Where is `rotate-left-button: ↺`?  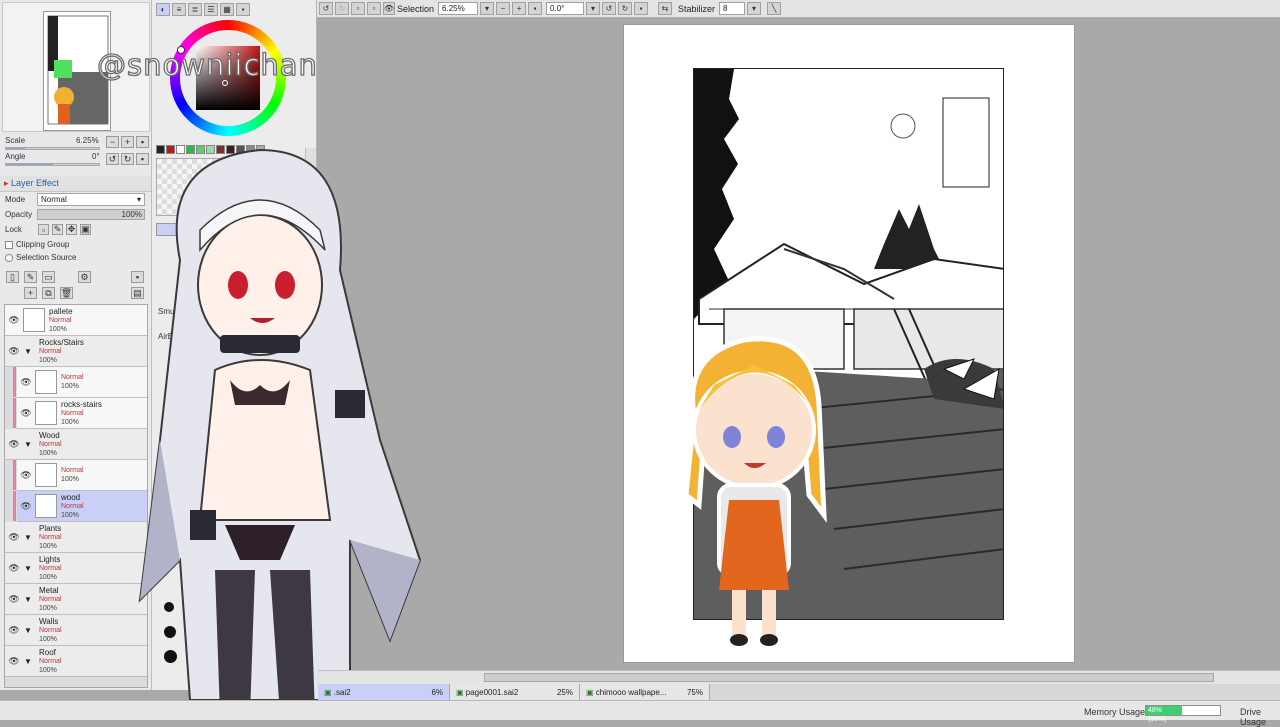
rotate-left-button: ↺ is located at coordinates (112, 159).